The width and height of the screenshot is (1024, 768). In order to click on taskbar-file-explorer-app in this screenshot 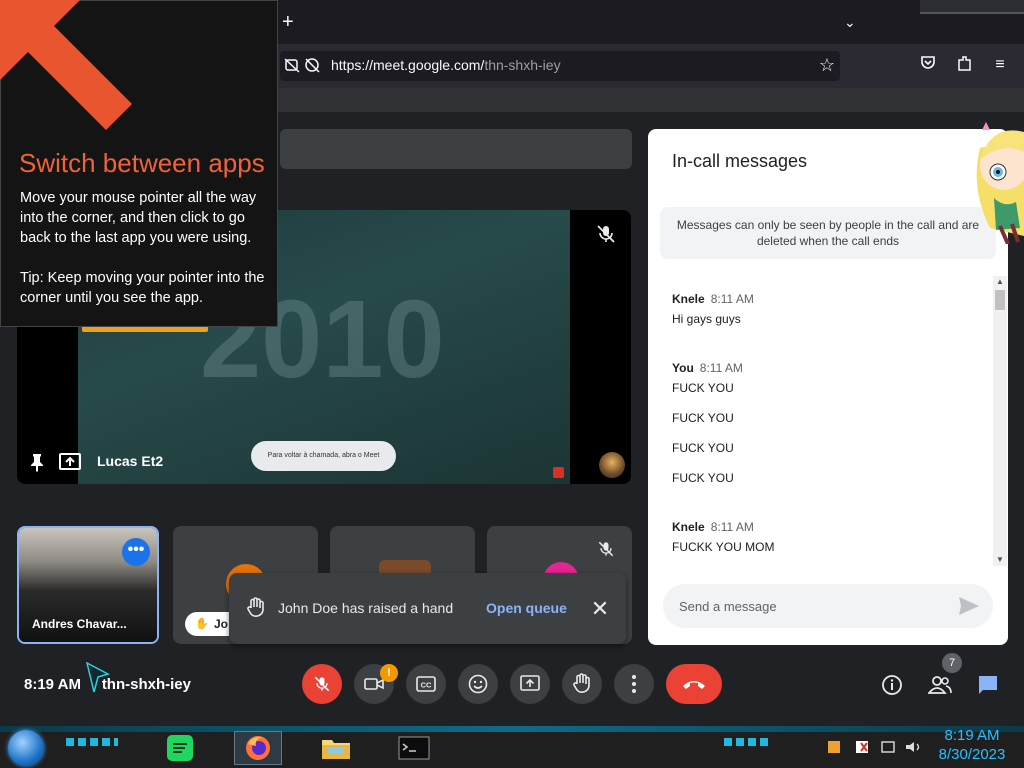, I will do `click(336, 748)`.